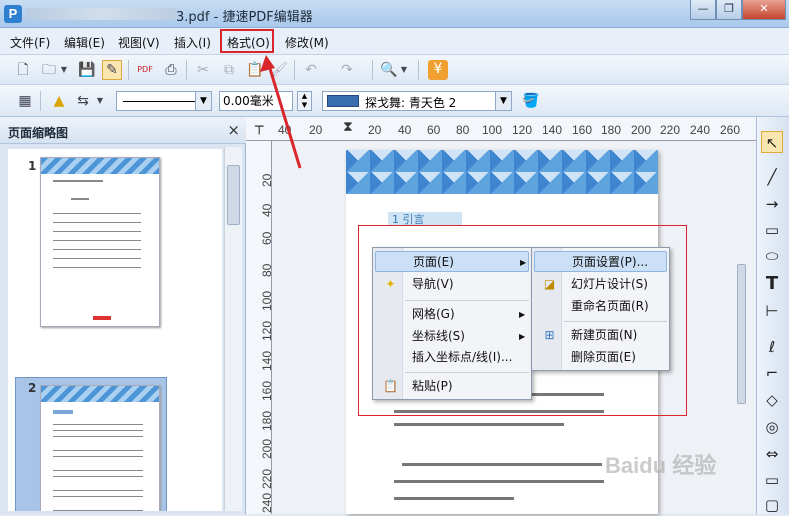  I want to click on ruler-tick: 80, so click(267, 270).